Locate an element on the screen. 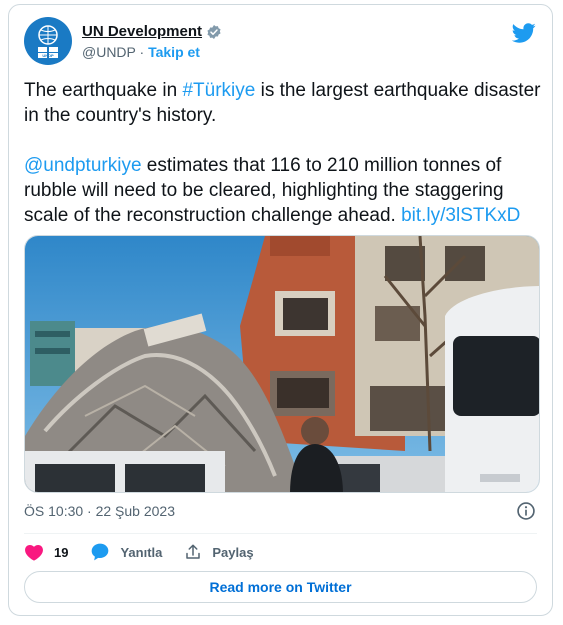 The height and width of the screenshot is (625, 563). tweet-actions: 19 Yanıtla Paylaş is located at coordinates (150, 552).